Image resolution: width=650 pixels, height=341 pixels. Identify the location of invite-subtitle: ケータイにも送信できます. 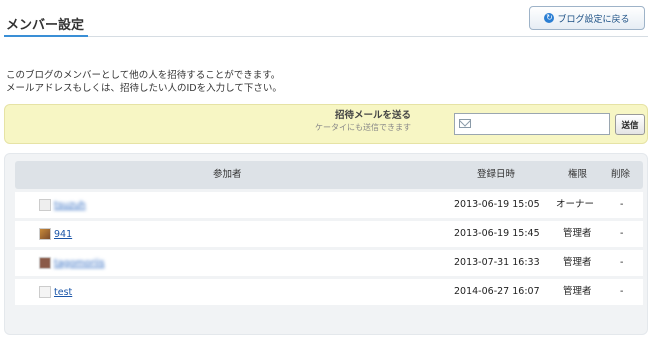
(363, 127).